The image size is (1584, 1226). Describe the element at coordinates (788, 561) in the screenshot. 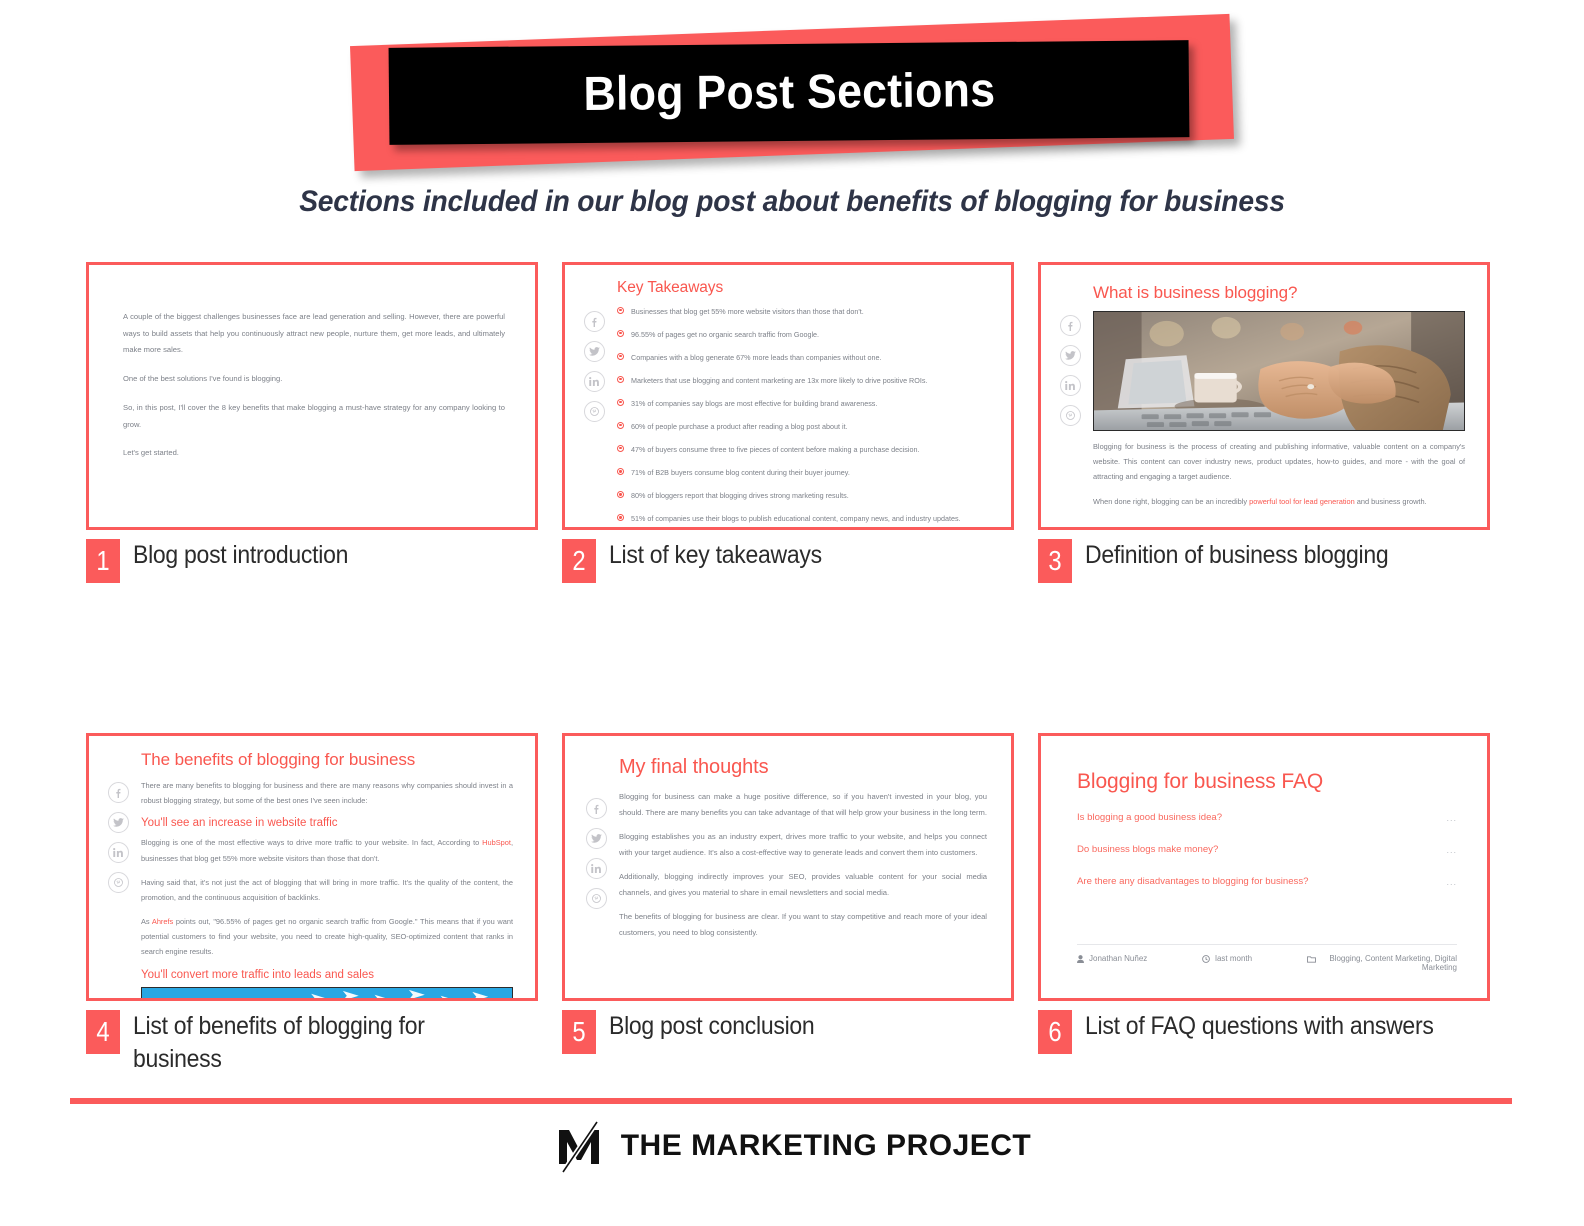

I see `section-caption-2: 2 List of key takeaways` at that location.